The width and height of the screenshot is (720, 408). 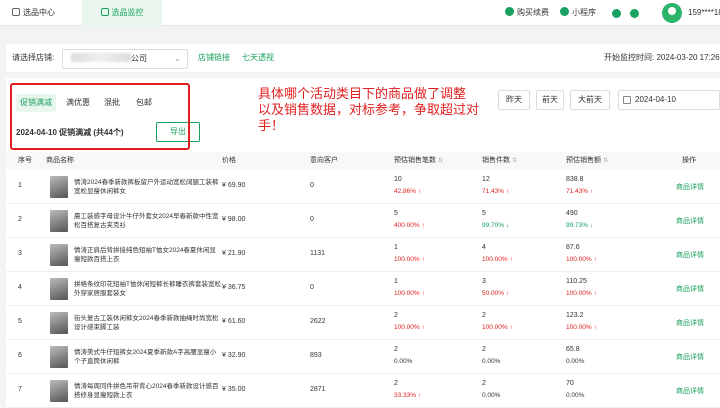 I want to click on mini-program-button: 小程序, so click(x=578, y=13).